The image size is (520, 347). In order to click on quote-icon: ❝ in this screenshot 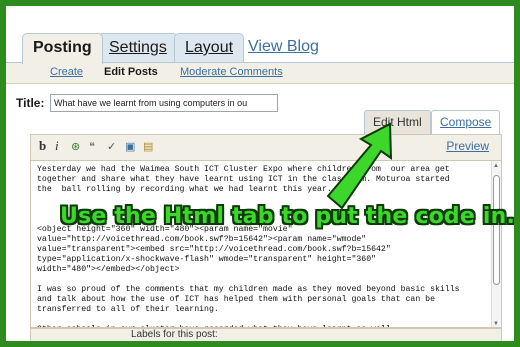, I will do `click(92, 146)`.